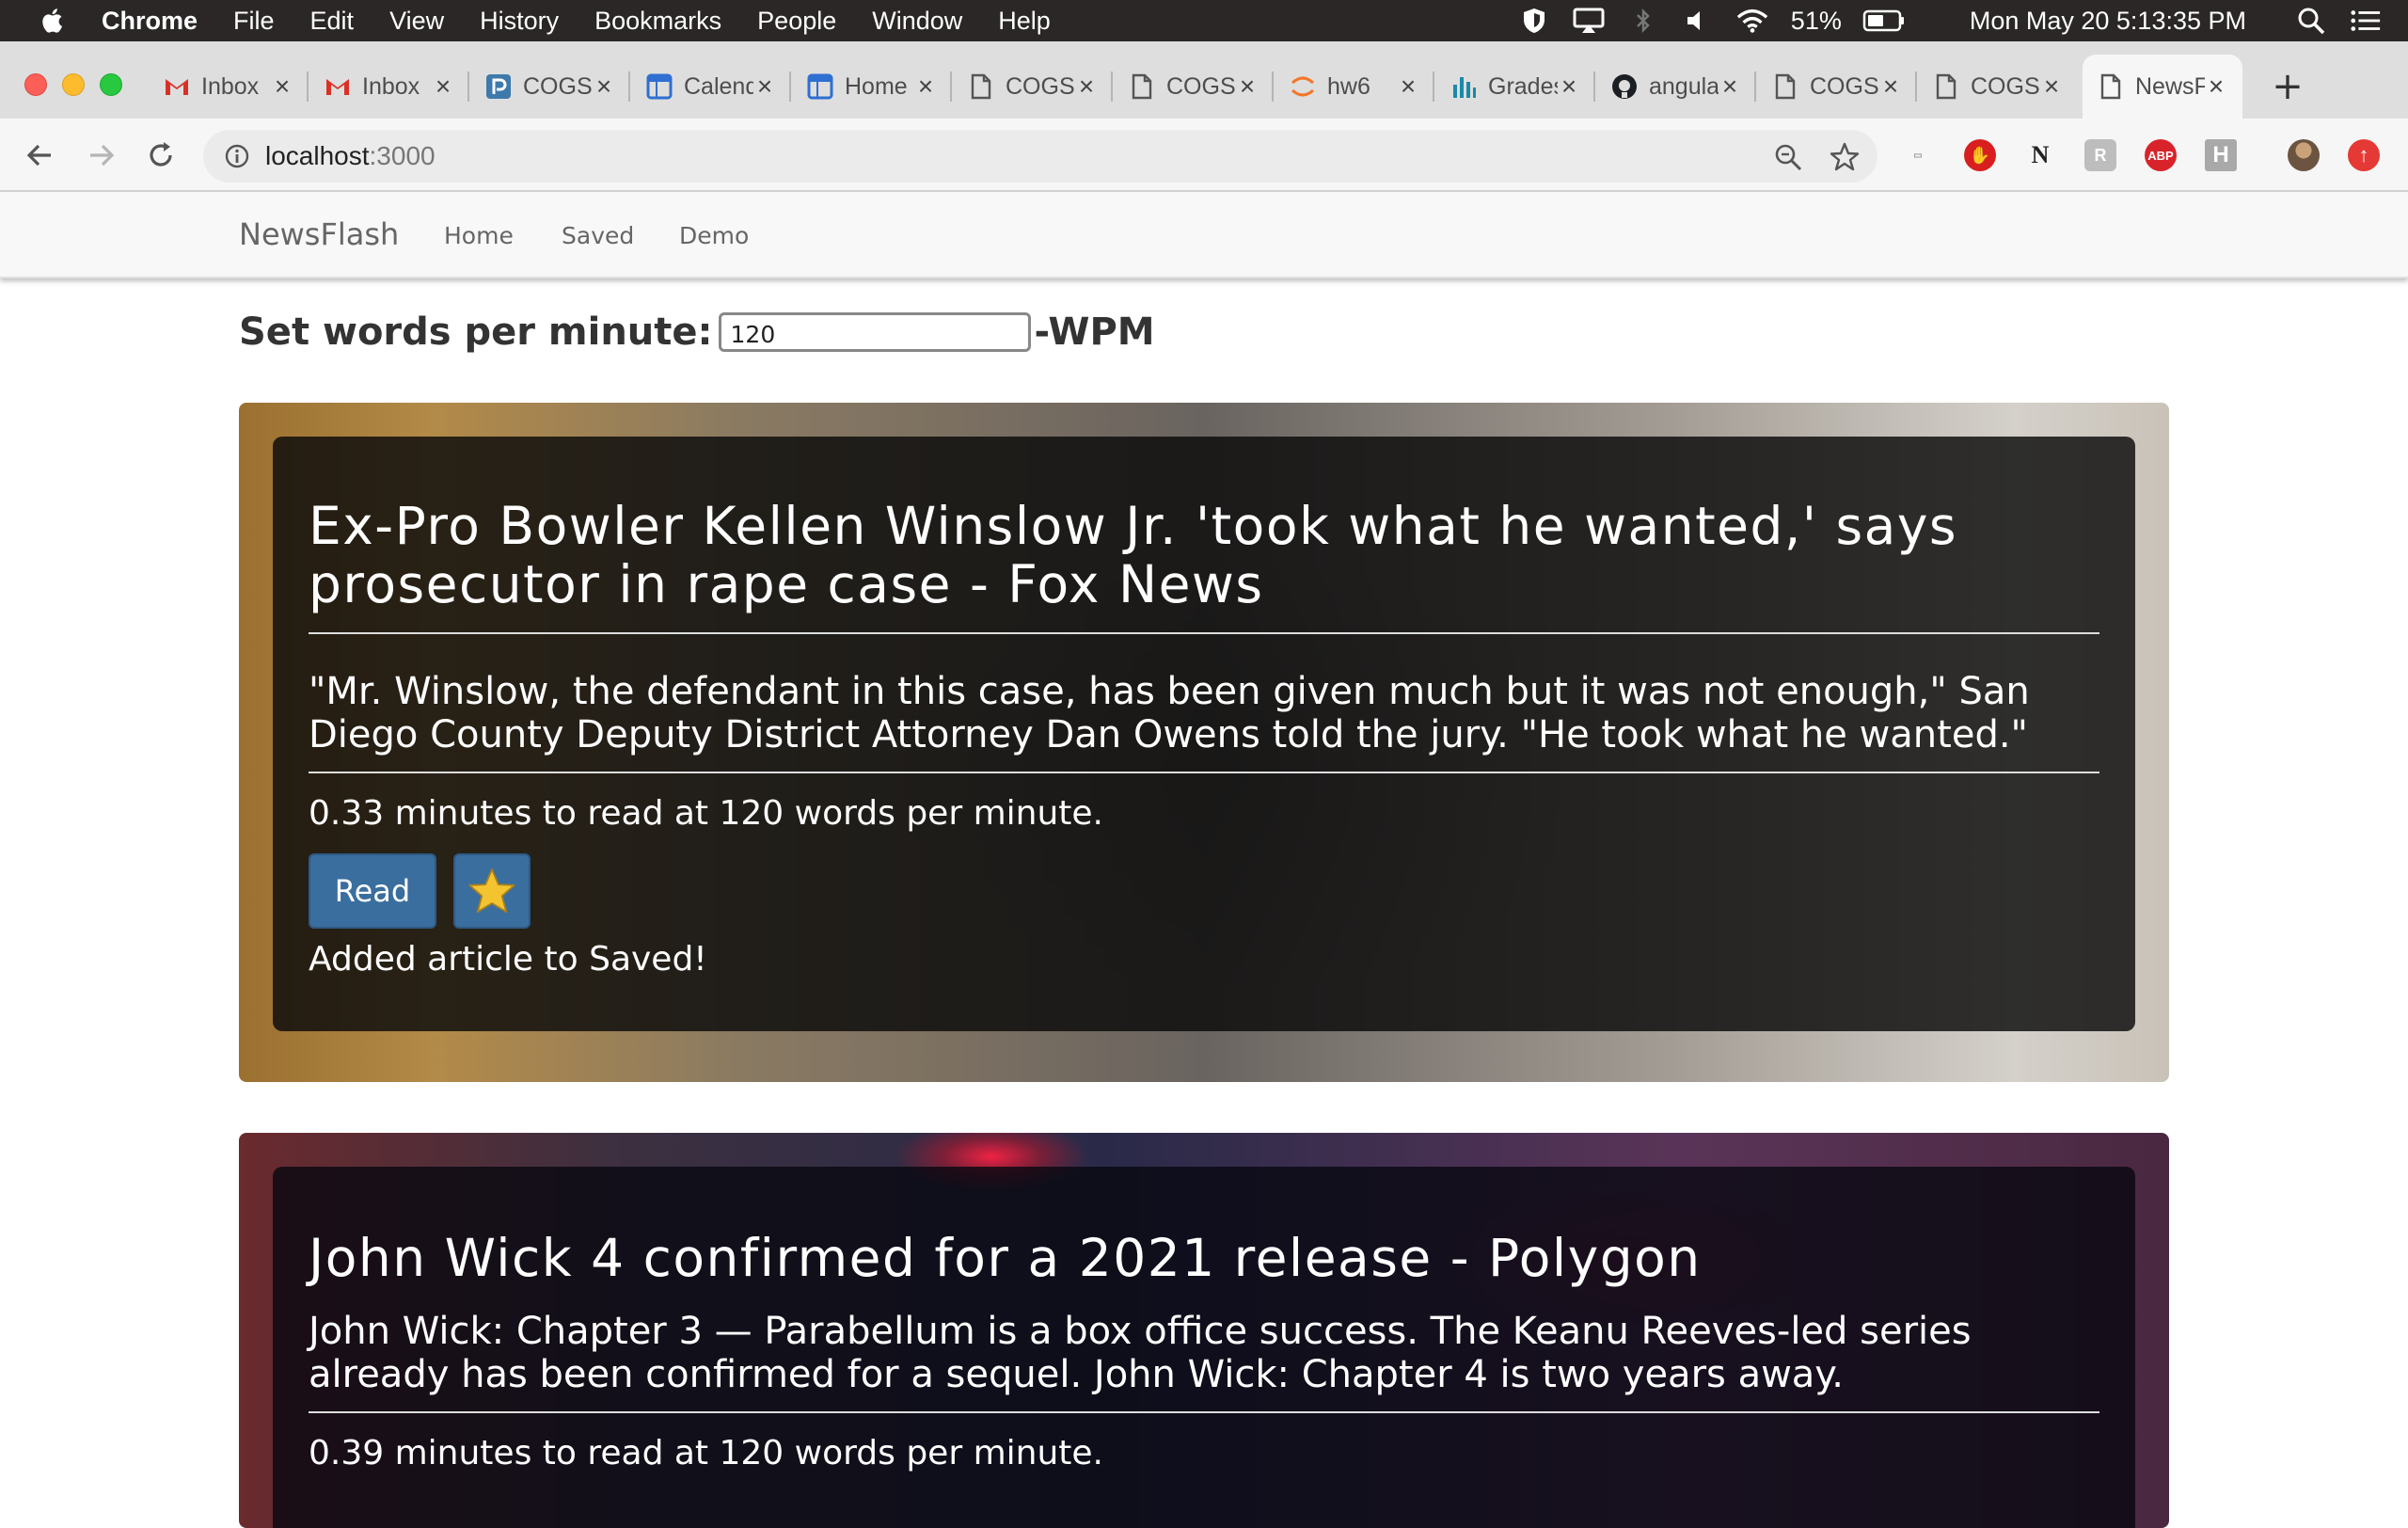 Image resolution: width=2408 pixels, height=1528 pixels. What do you see at coordinates (150, 21) in the screenshot?
I see `menu-app-chrome: Chrome` at bounding box center [150, 21].